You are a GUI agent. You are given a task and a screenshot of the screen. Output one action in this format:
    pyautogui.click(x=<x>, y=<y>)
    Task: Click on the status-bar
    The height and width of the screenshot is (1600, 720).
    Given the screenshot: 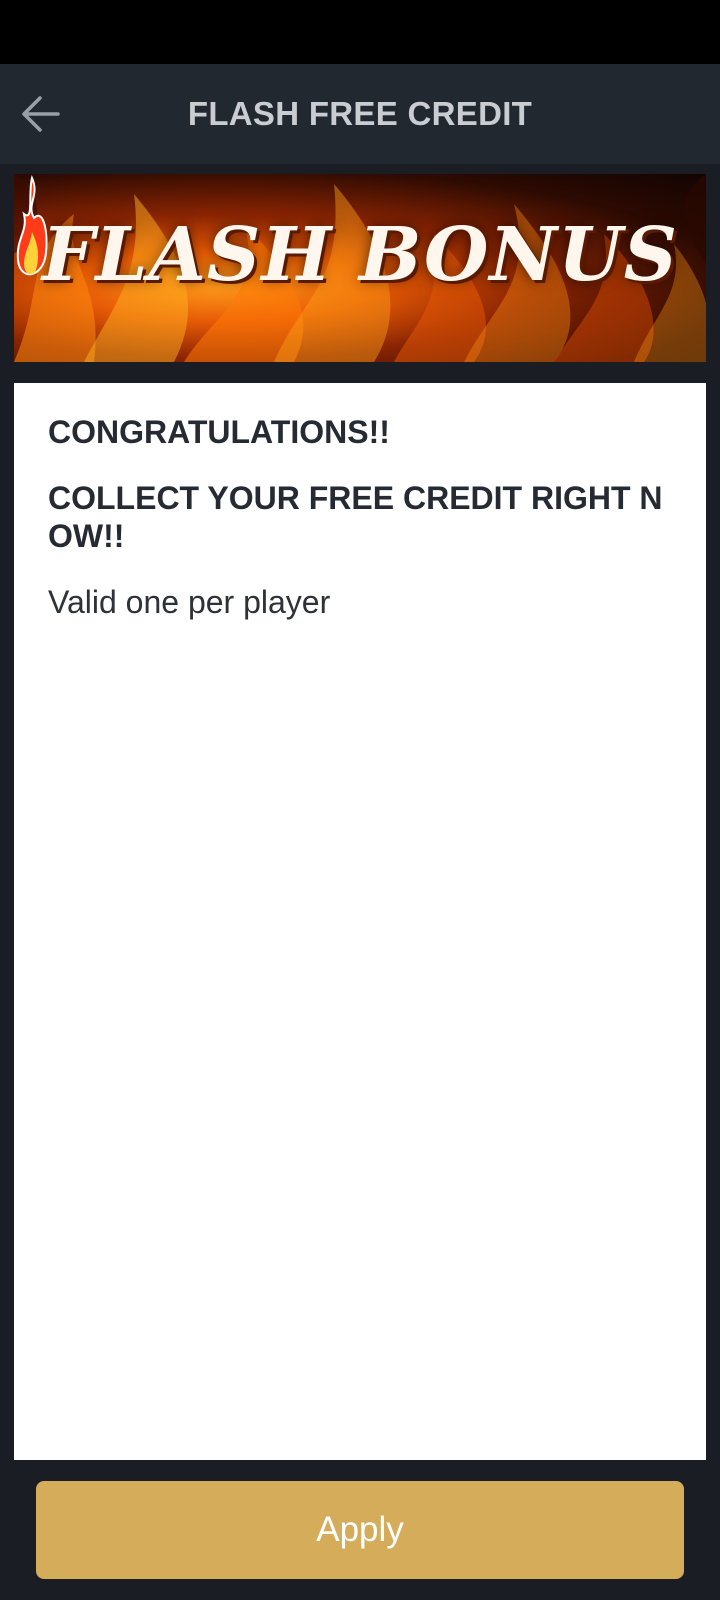 What is the action you would take?
    pyautogui.click(x=360, y=32)
    